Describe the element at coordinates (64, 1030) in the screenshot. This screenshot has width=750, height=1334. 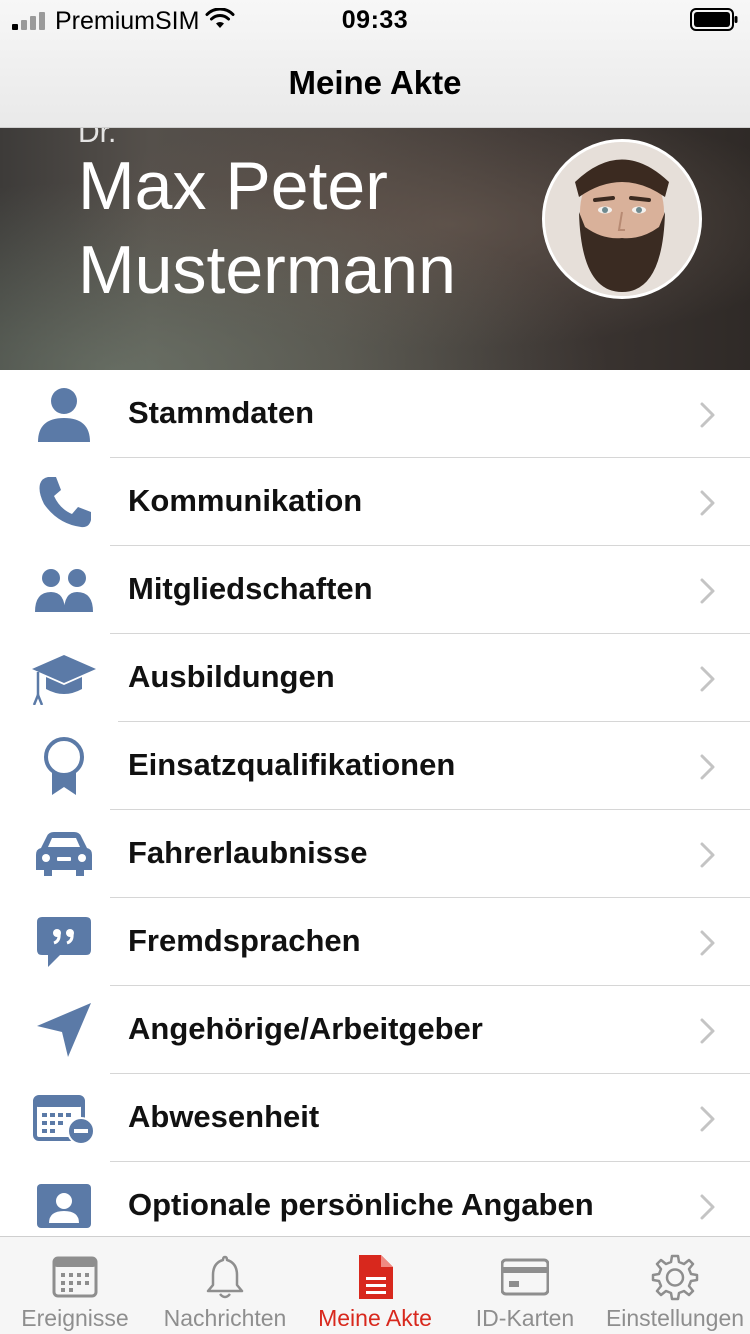
I see `location-arrow-icon` at that location.